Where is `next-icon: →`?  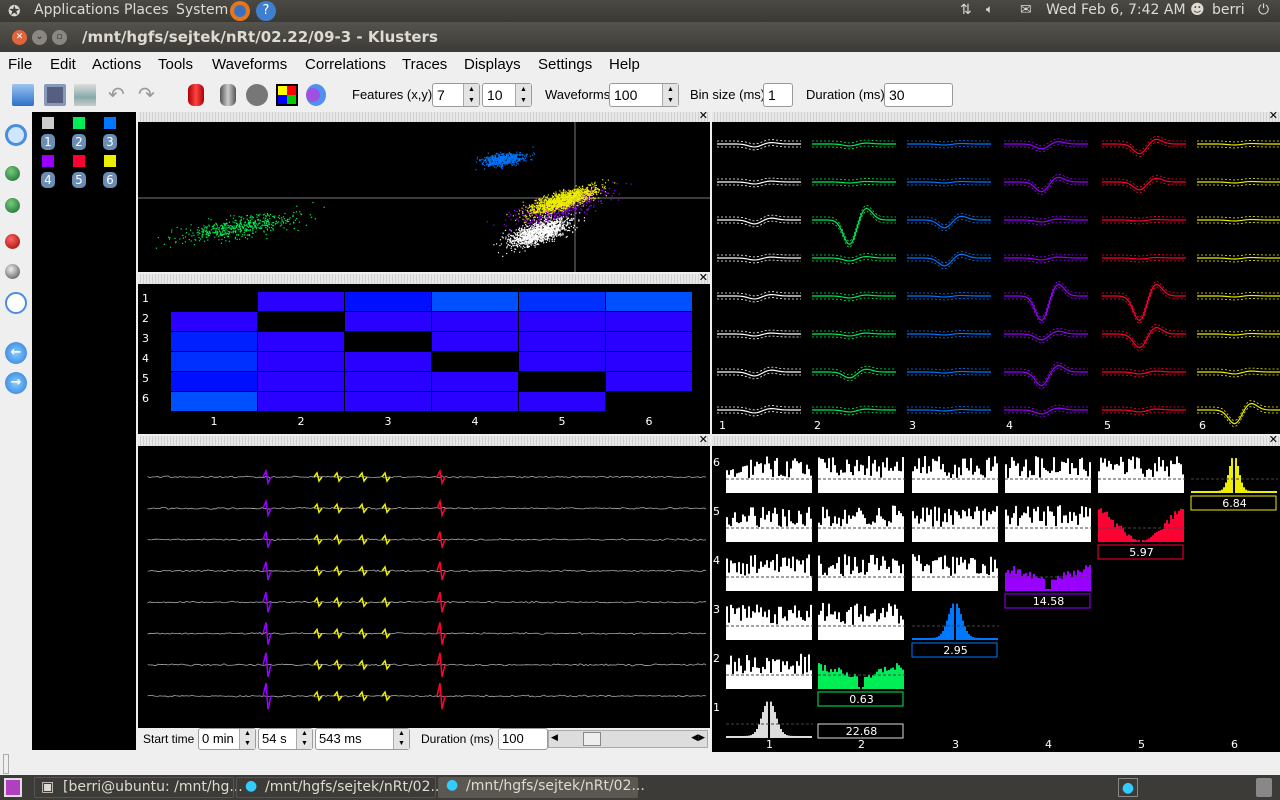 next-icon: → is located at coordinates (16, 383).